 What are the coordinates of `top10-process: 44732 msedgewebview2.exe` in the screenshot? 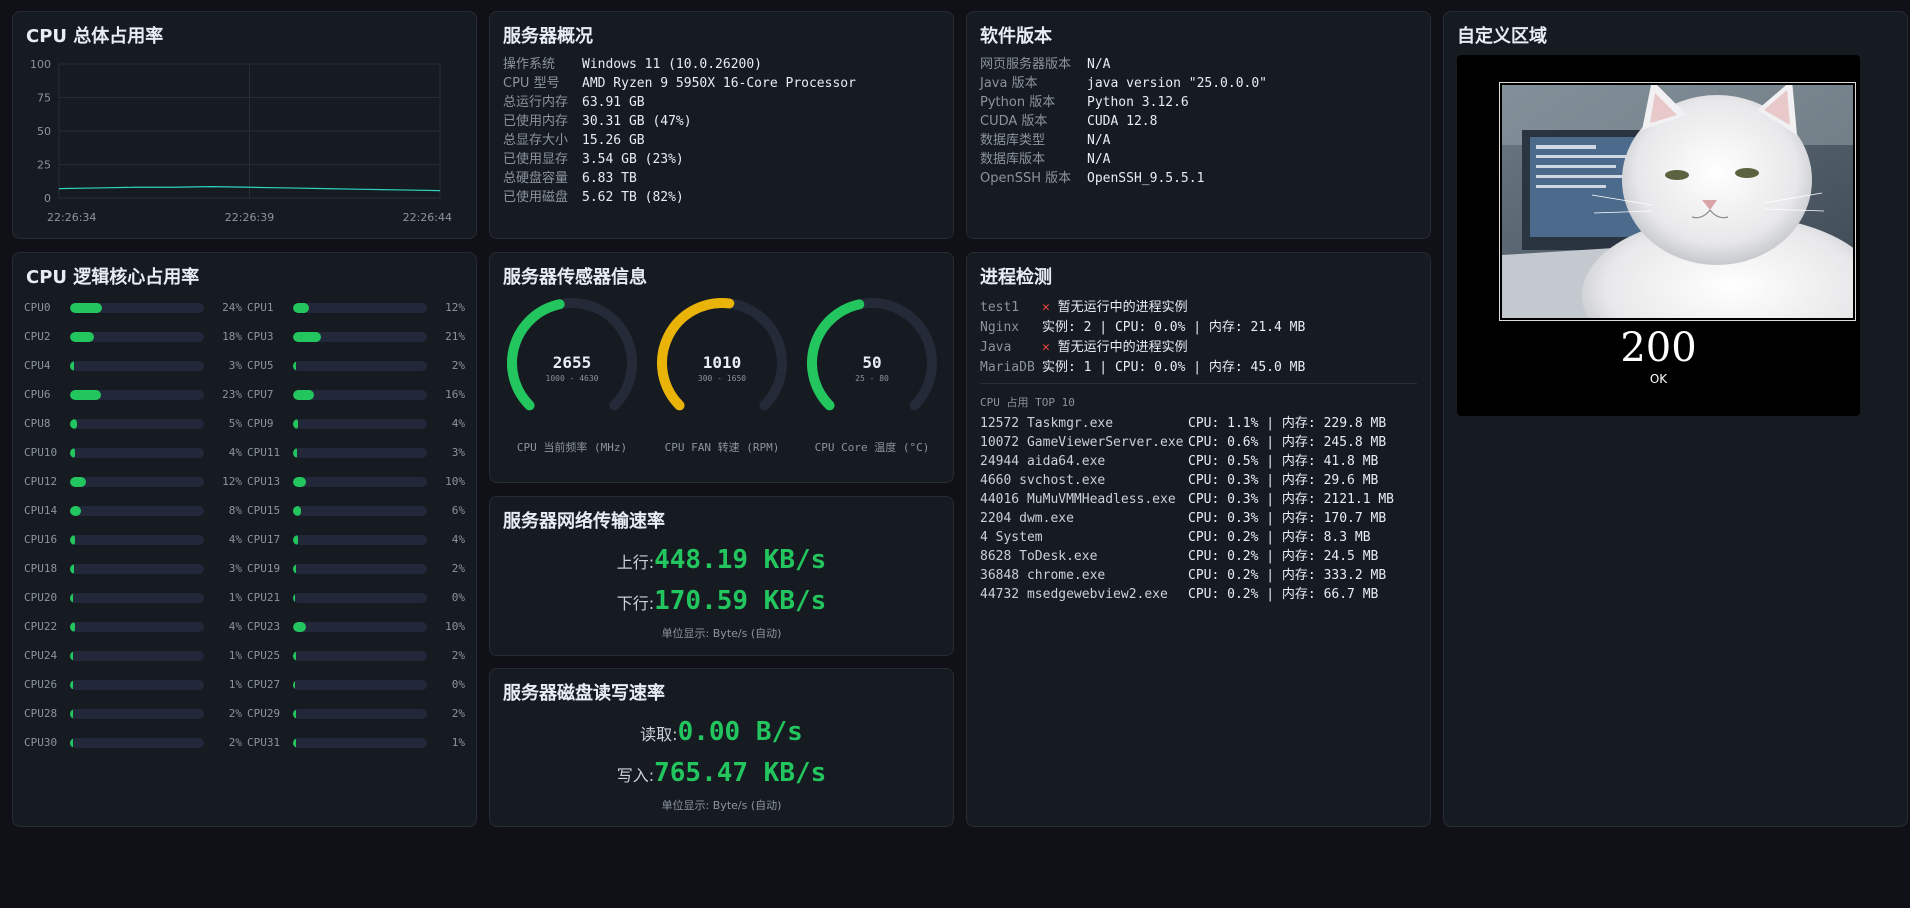 It's located at (1074, 594).